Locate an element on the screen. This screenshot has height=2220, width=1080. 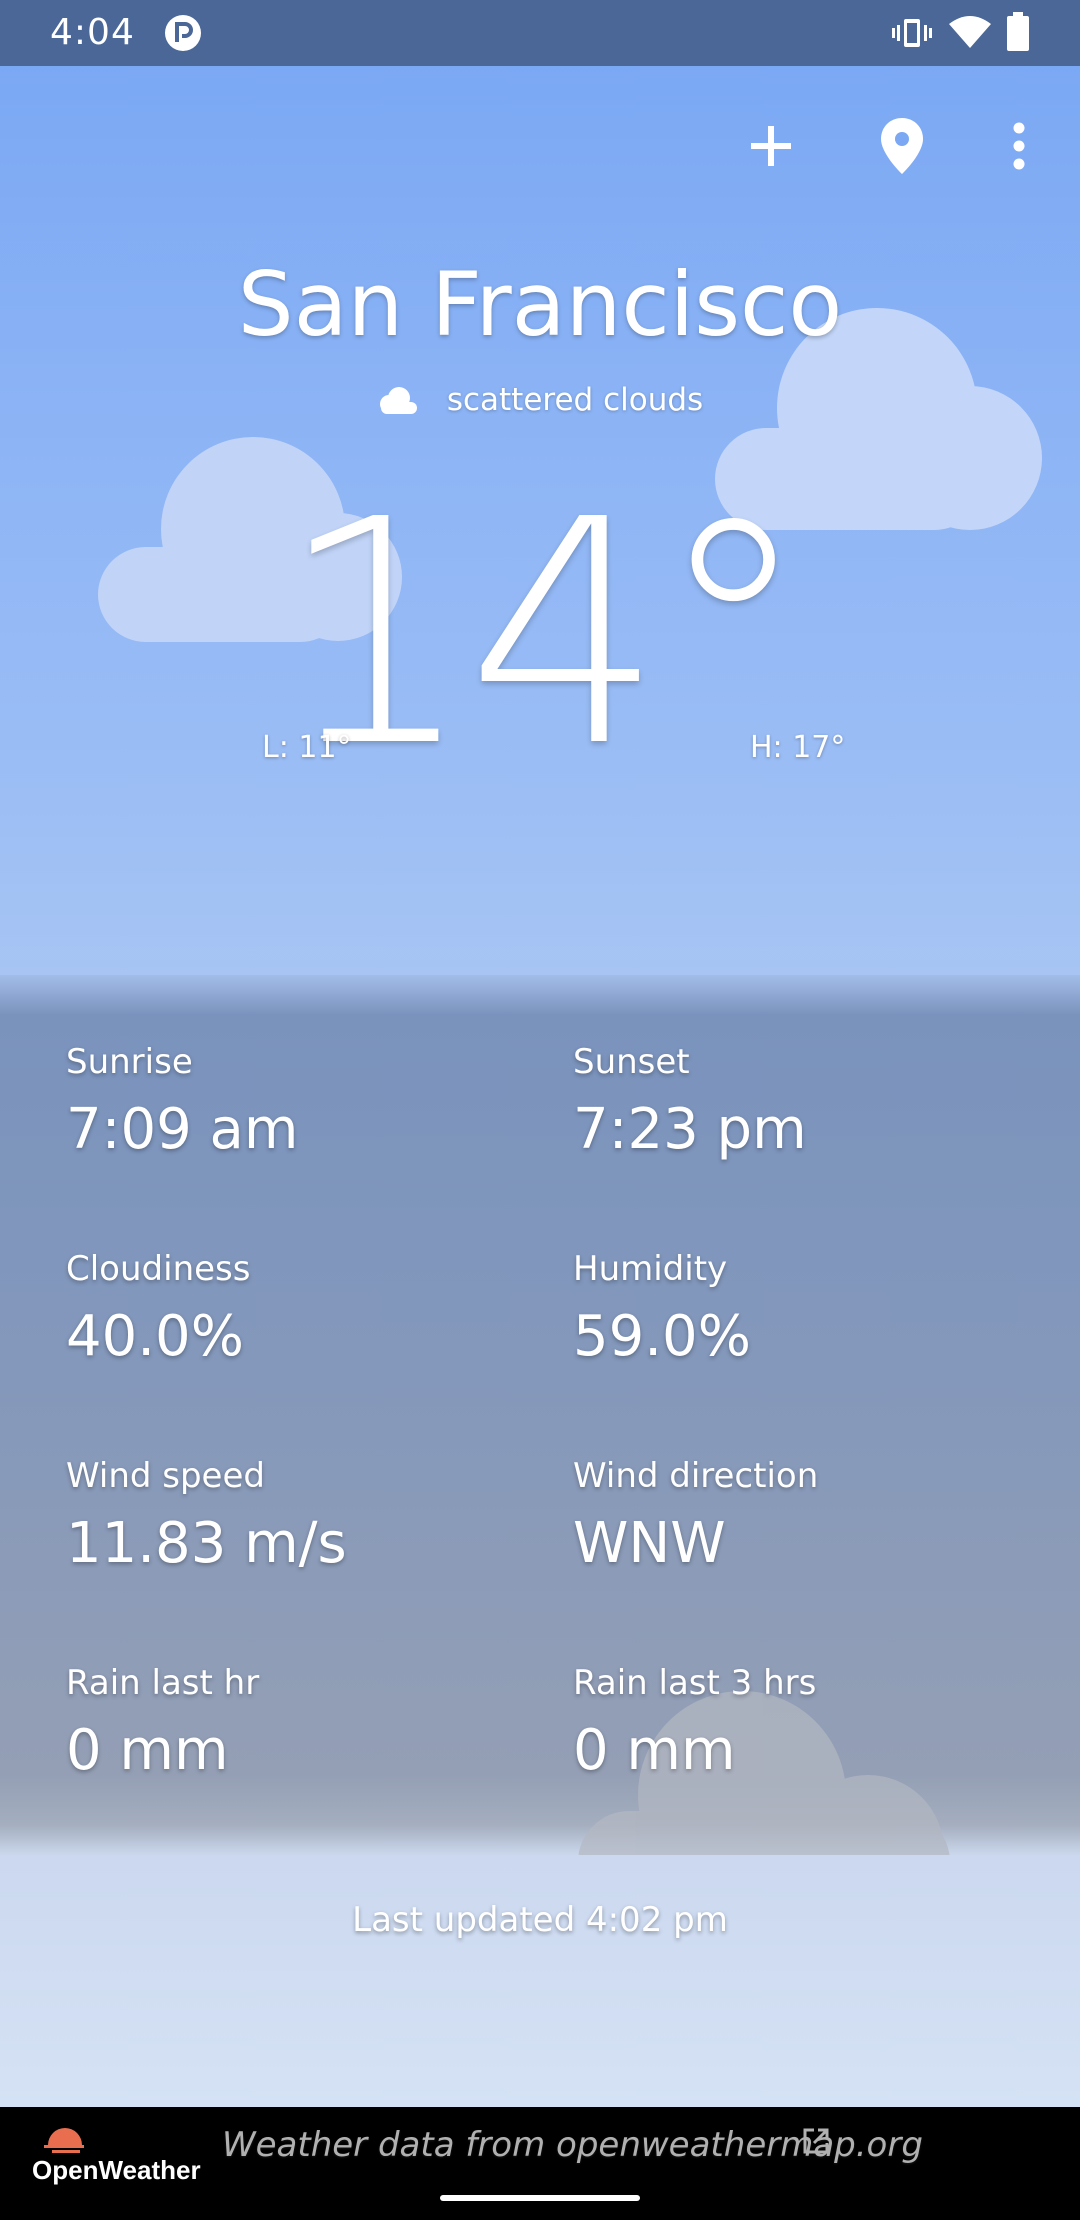
detail-wind-direction: Wind direction WNW is located at coordinates (695, 1517).